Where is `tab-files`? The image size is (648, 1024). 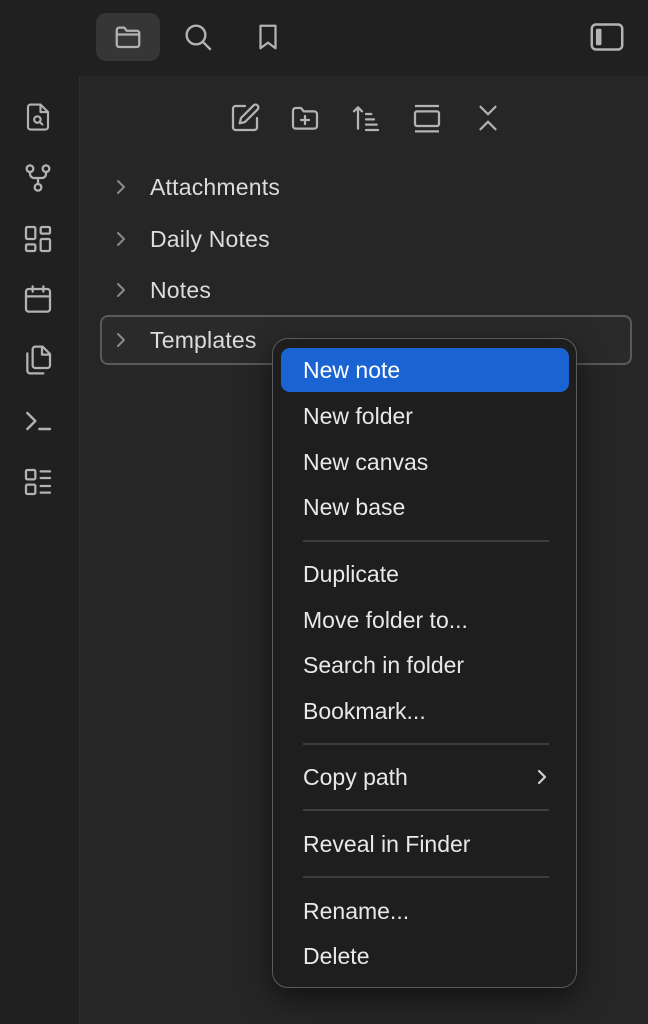
tab-files is located at coordinates (128, 37).